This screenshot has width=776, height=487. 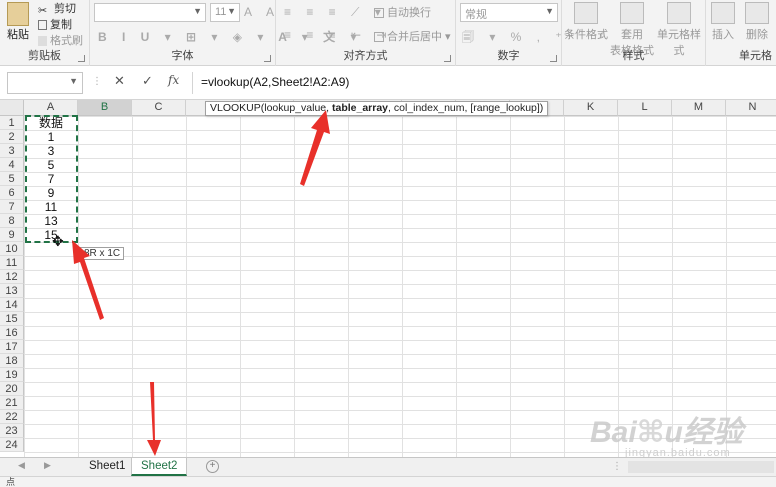 What do you see at coordinates (509, 12) in the screenshot?
I see `number-format-combo: 常规 ▼` at bounding box center [509, 12].